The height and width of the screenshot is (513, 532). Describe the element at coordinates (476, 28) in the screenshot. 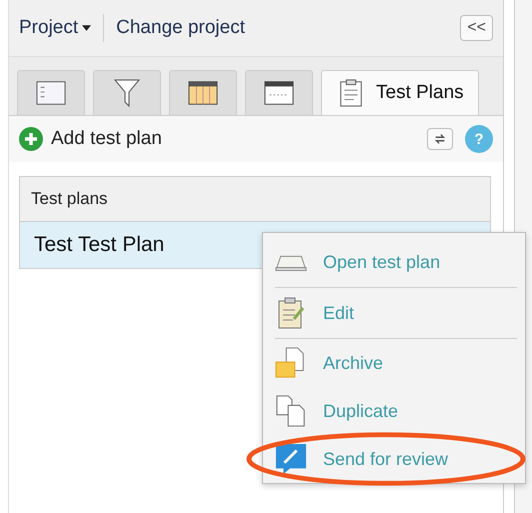

I see `collapse-button: <<` at that location.